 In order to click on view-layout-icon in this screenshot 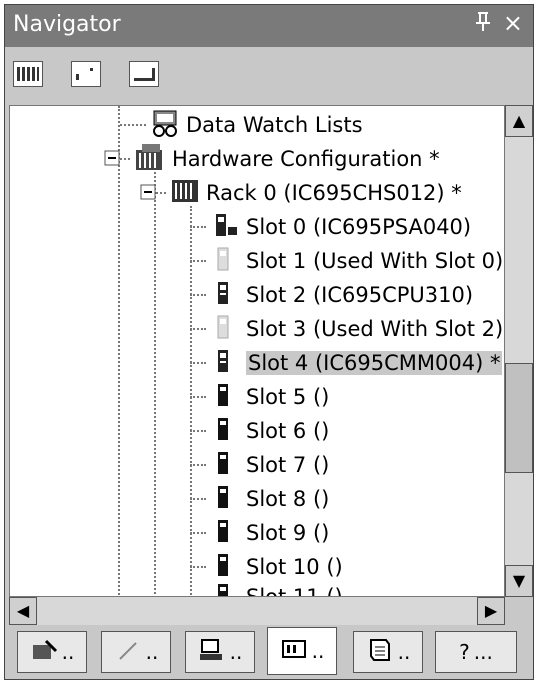, I will do `click(86, 74)`.